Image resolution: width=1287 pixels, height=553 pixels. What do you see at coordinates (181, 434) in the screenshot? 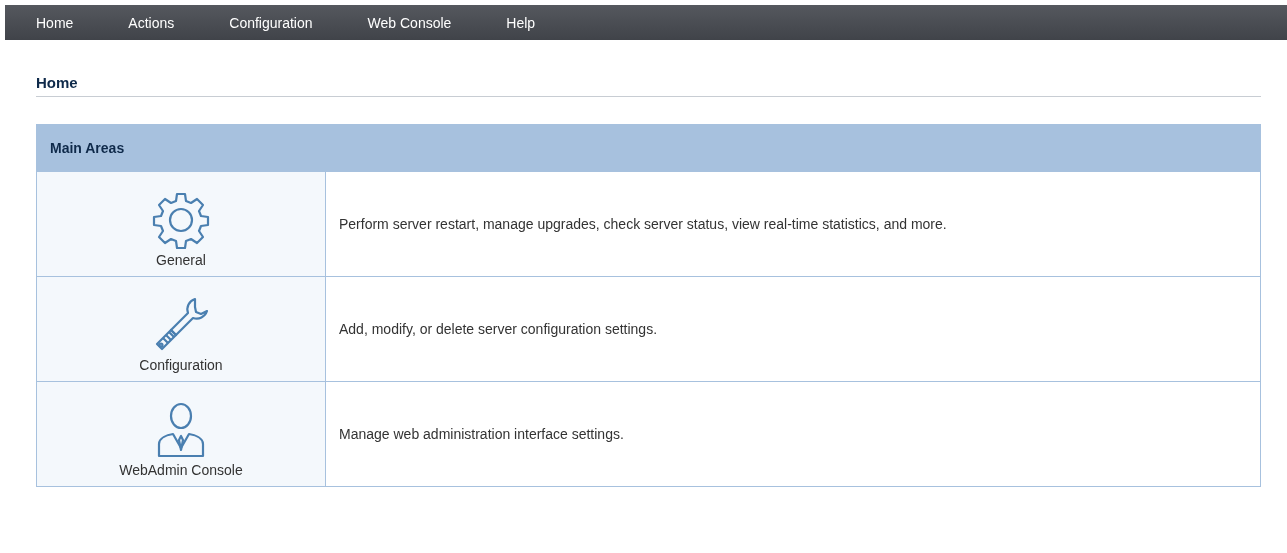
I see `area-link: WebAdmin Console` at bounding box center [181, 434].